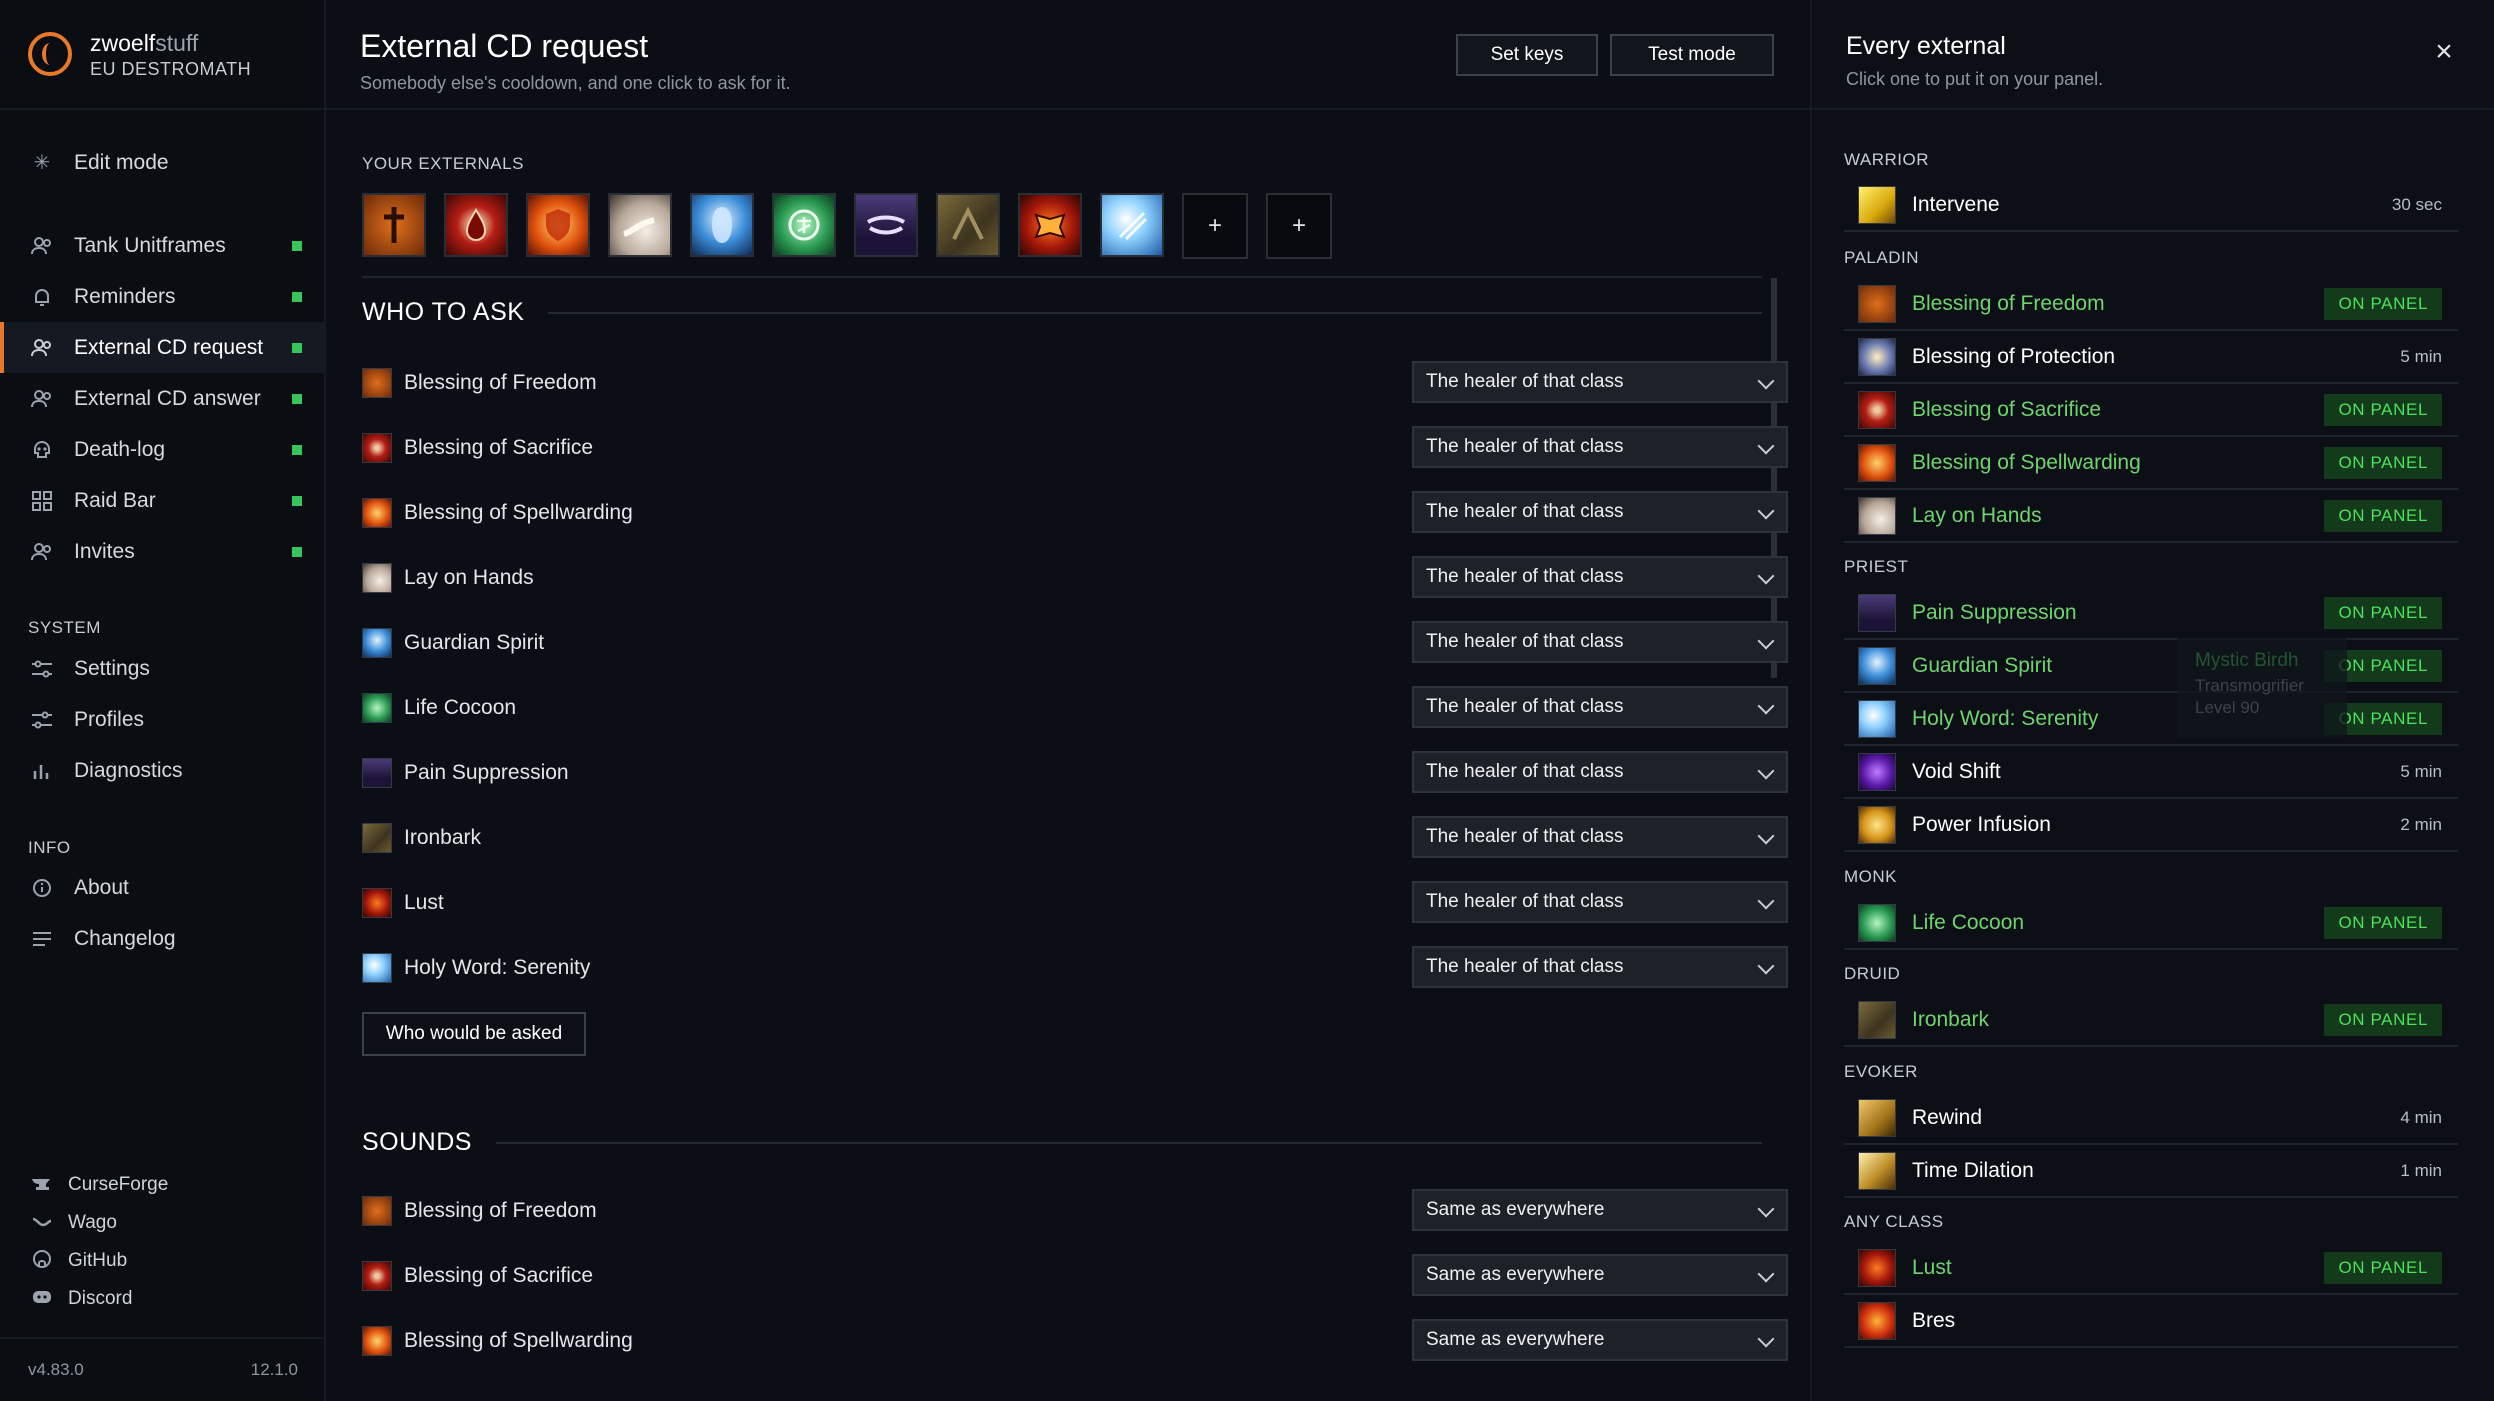 Image resolution: width=2494 pixels, height=1401 pixels. Describe the element at coordinates (2151, 1269) in the screenshot. I see `external-row-lust: Lust ON PANEL` at that location.